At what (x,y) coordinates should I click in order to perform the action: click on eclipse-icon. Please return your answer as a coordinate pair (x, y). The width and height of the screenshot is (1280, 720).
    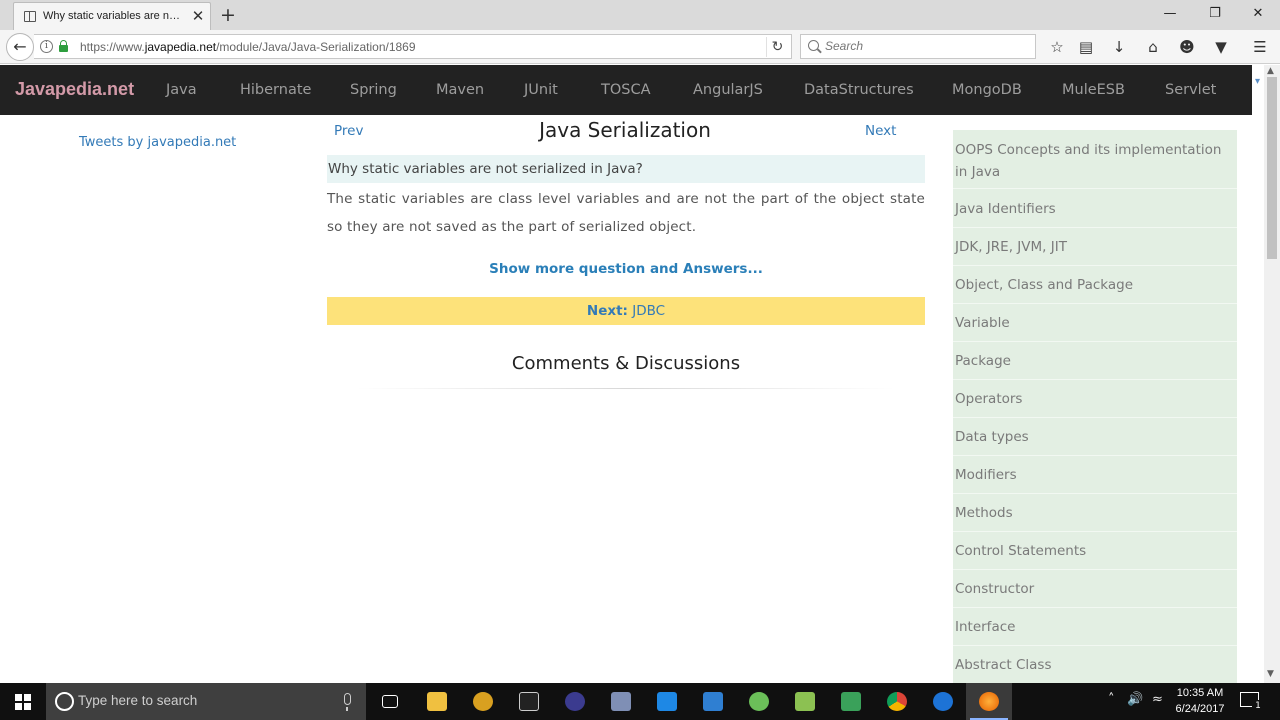
    Looking at the image, I should click on (575, 701).